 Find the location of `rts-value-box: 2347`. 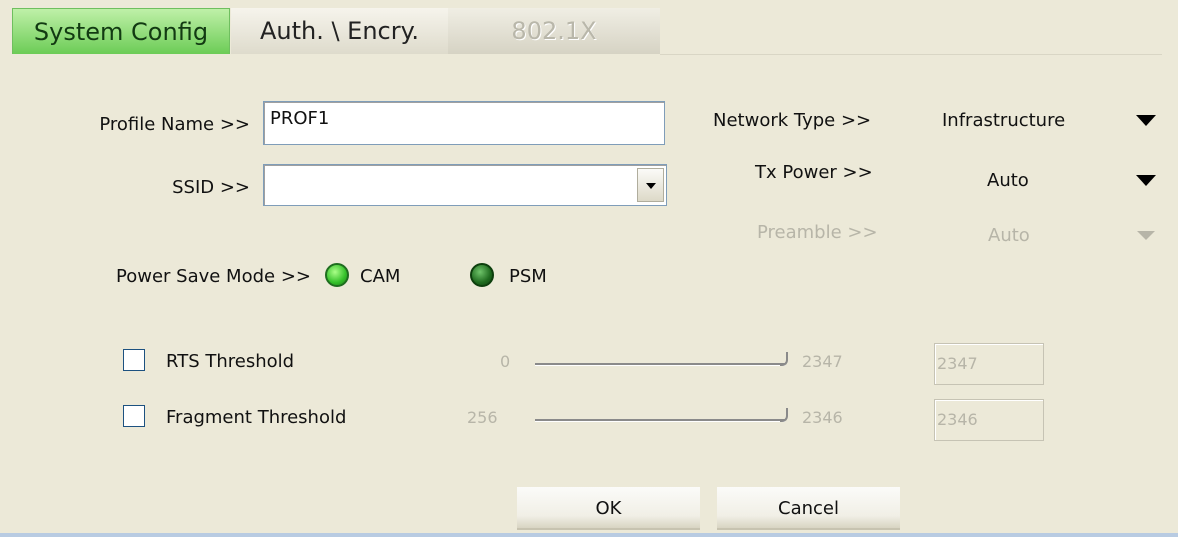

rts-value-box: 2347 is located at coordinates (989, 364).